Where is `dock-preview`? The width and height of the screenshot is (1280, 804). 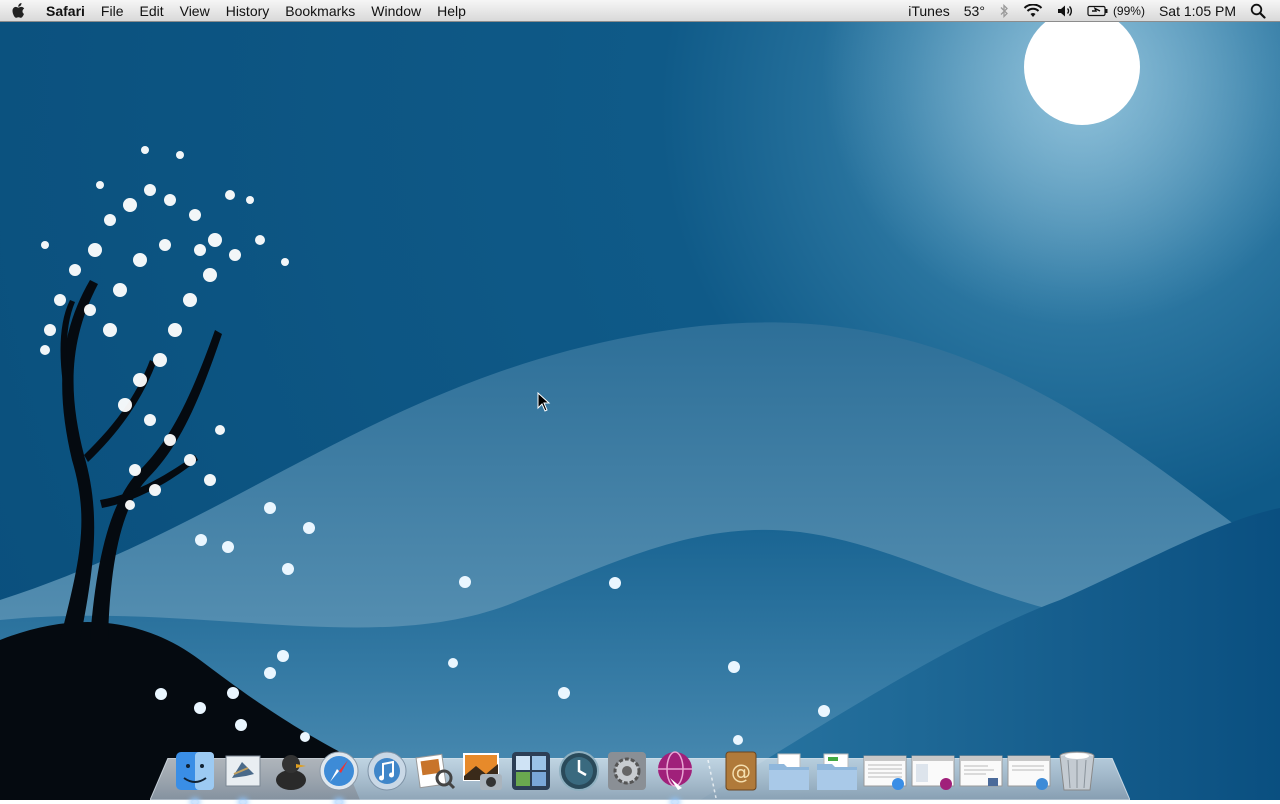 dock-preview is located at coordinates (435, 771).